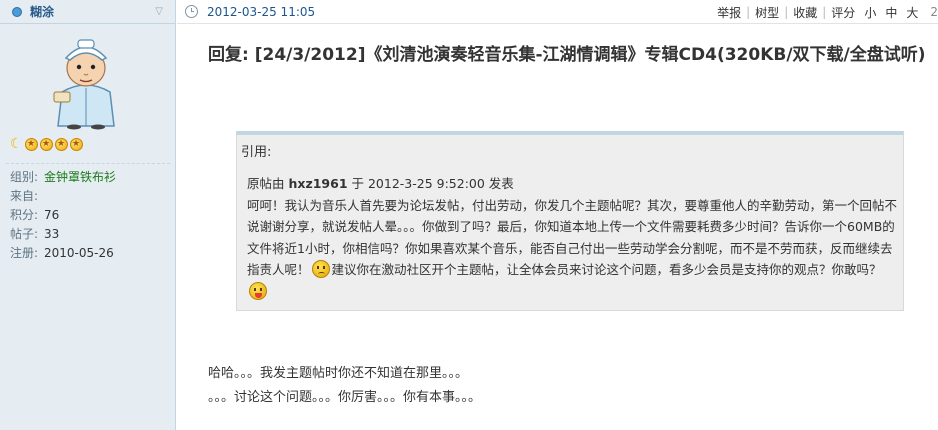  What do you see at coordinates (191, 11) in the screenshot?
I see `clock-icon` at bounding box center [191, 11].